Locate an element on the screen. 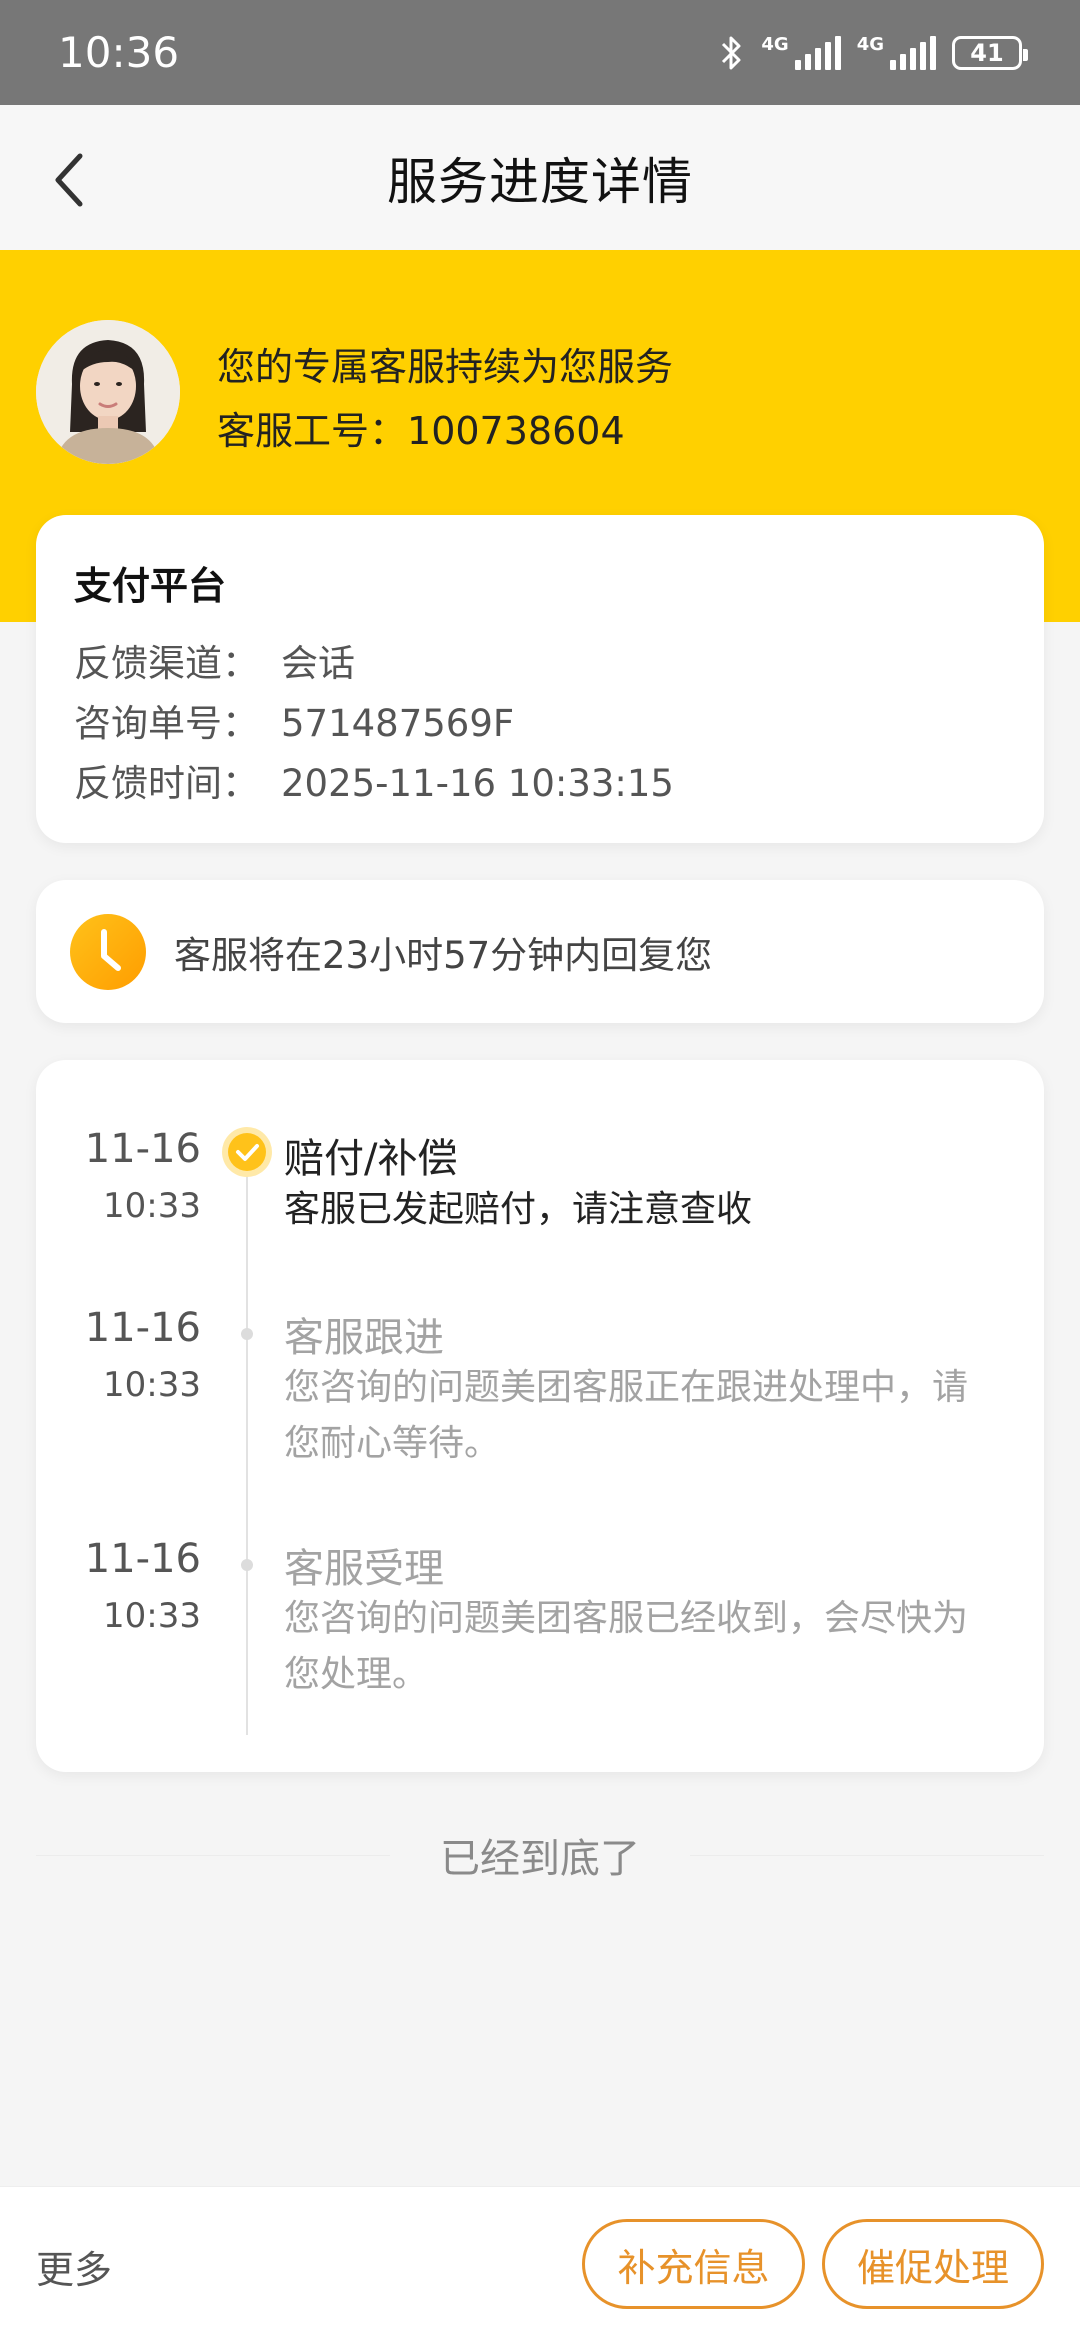  clock-icon is located at coordinates (108, 951).